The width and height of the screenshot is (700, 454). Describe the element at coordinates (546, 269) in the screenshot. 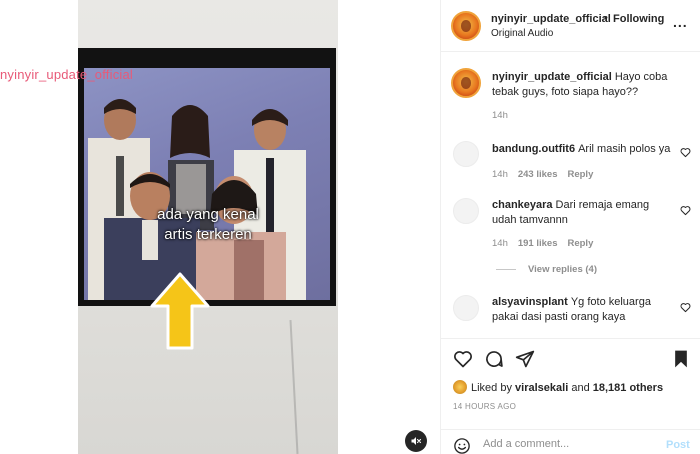

I see `view-replies-button: View replies (4)` at that location.